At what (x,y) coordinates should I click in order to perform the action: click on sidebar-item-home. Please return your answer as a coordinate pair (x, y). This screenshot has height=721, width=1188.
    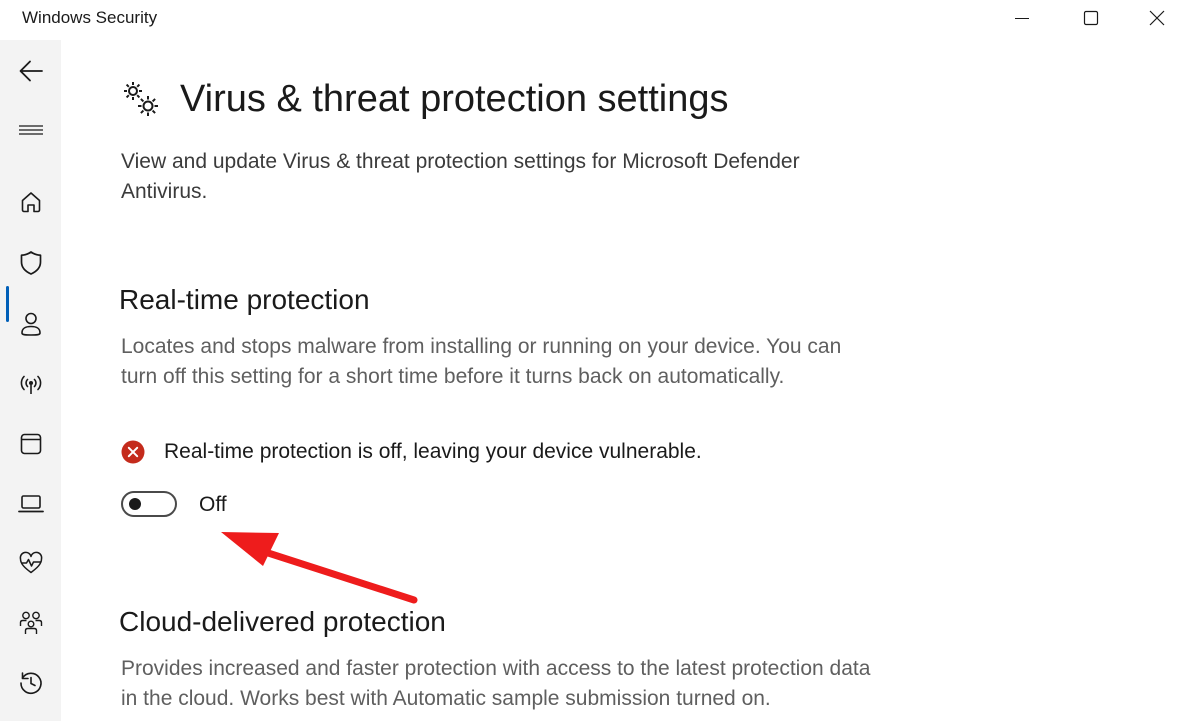
    Looking at the image, I should click on (31, 202).